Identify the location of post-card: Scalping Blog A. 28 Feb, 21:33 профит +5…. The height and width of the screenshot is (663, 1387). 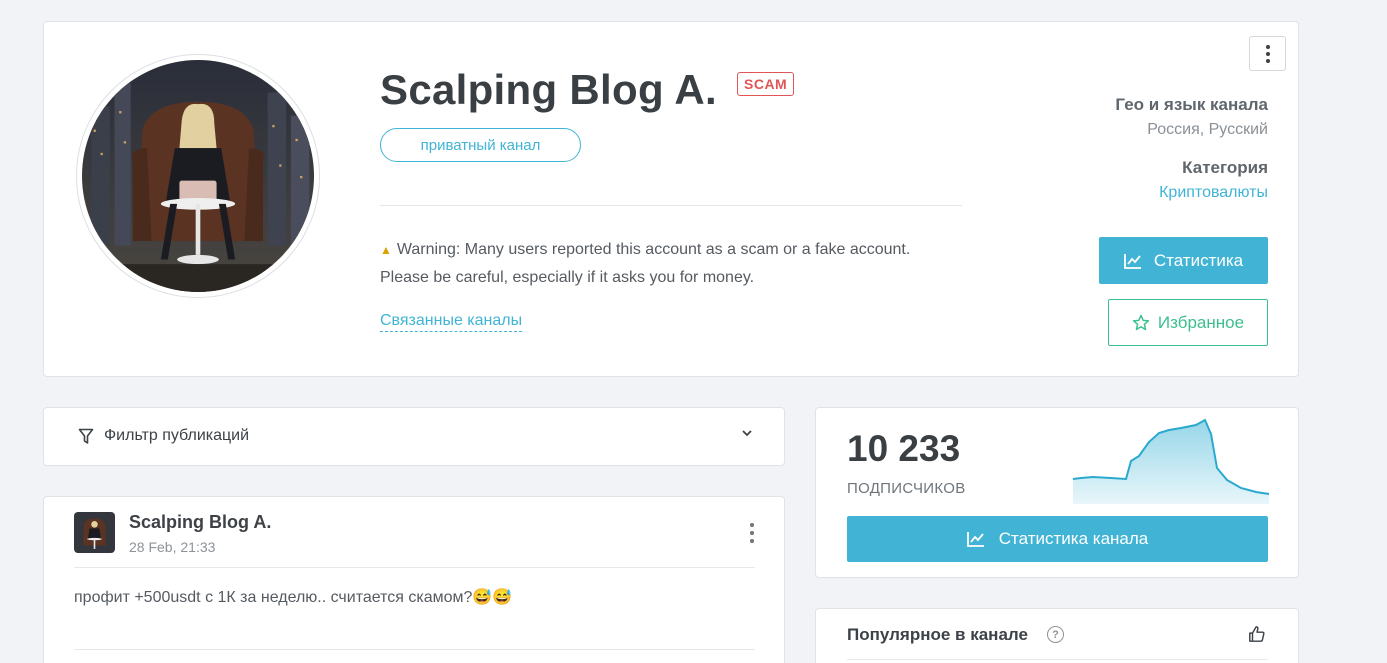
(414, 579).